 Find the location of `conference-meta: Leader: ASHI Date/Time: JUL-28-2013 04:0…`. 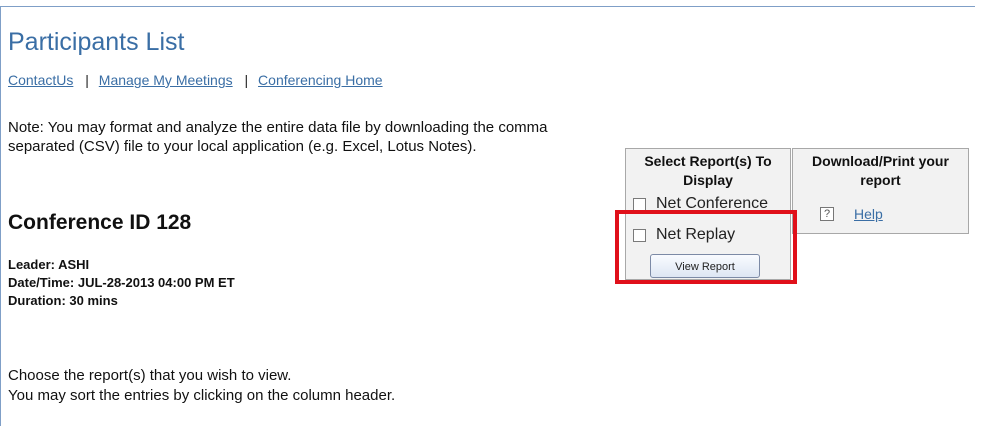

conference-meta: Leader: ASHI Date/Time: JUL-28-2013 04:0… is located at coordinates (121, 283).